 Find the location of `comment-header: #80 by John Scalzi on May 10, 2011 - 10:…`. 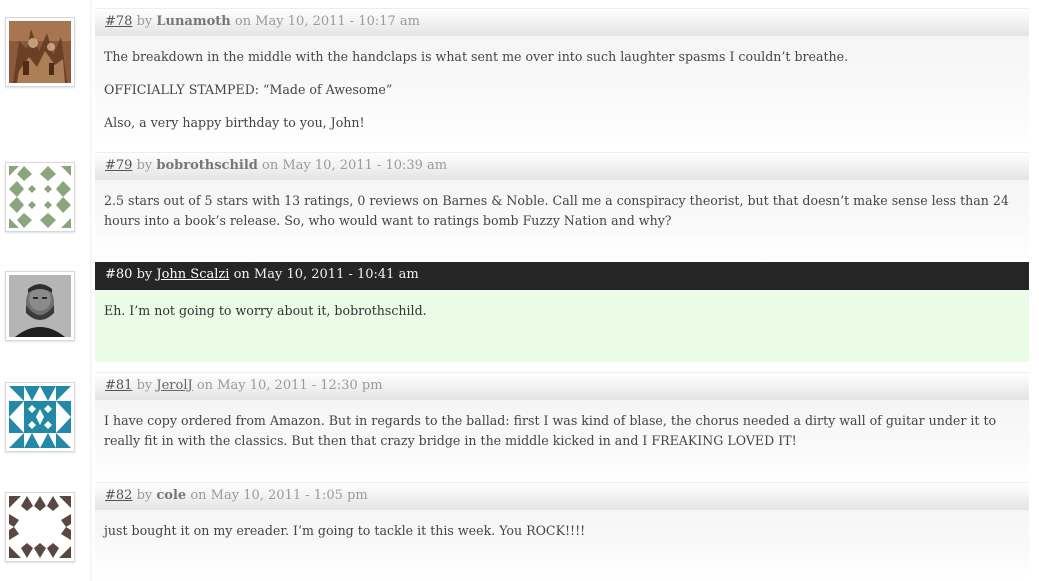

comment-header: #80 by John Scalzi on May 10, 2011 - 10:… is located at coordinates (562, 276).